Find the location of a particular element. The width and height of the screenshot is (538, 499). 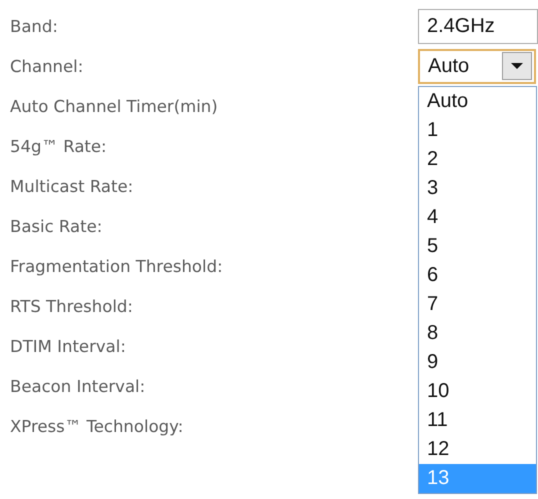

dropdown-option: 4 is located at coordinates (477, 217).